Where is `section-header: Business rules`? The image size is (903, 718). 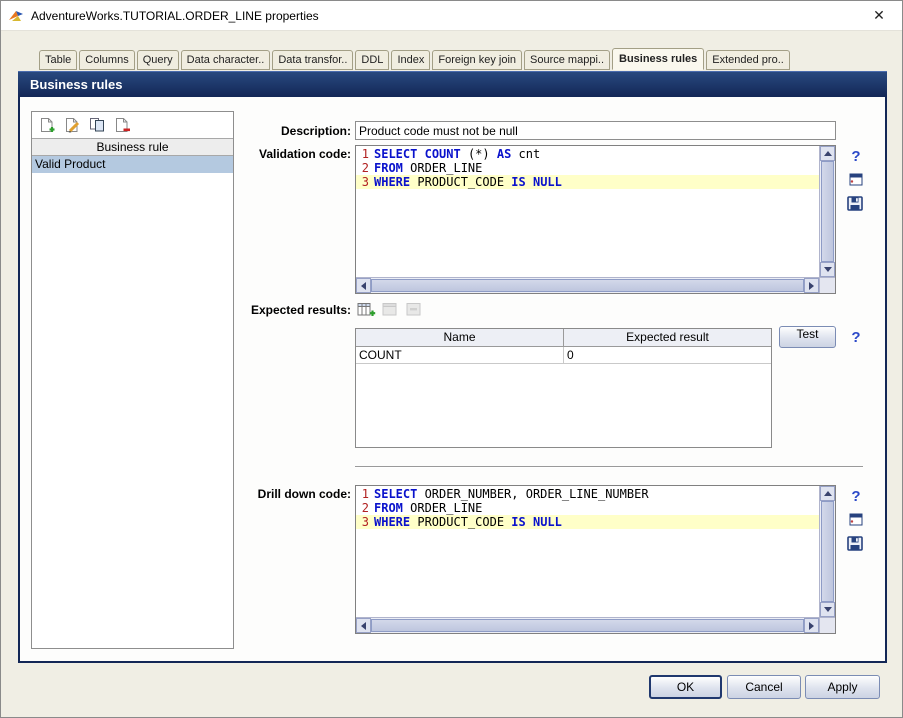 section-header: Business rules is located at coordinates (452, 84).